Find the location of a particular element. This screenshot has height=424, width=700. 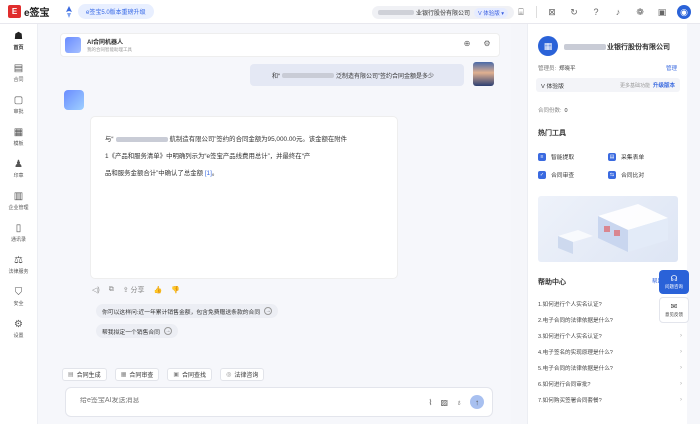

consult-label: 问题咨询 is located at coordinates (674, 286).